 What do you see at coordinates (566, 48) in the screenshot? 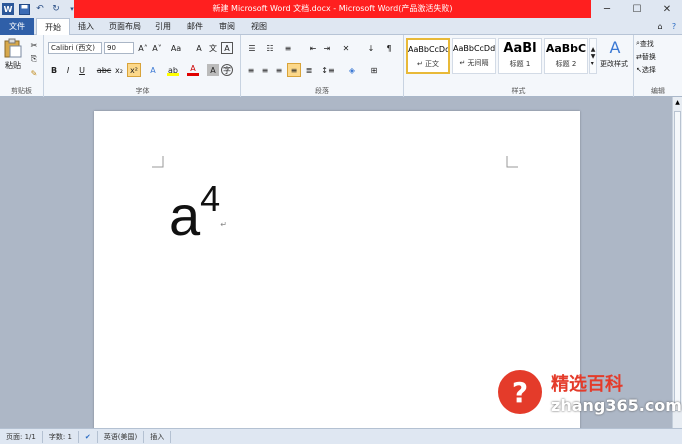
I see `style-heading-2-preview: AaBbC` at bounding box center [566, 48].